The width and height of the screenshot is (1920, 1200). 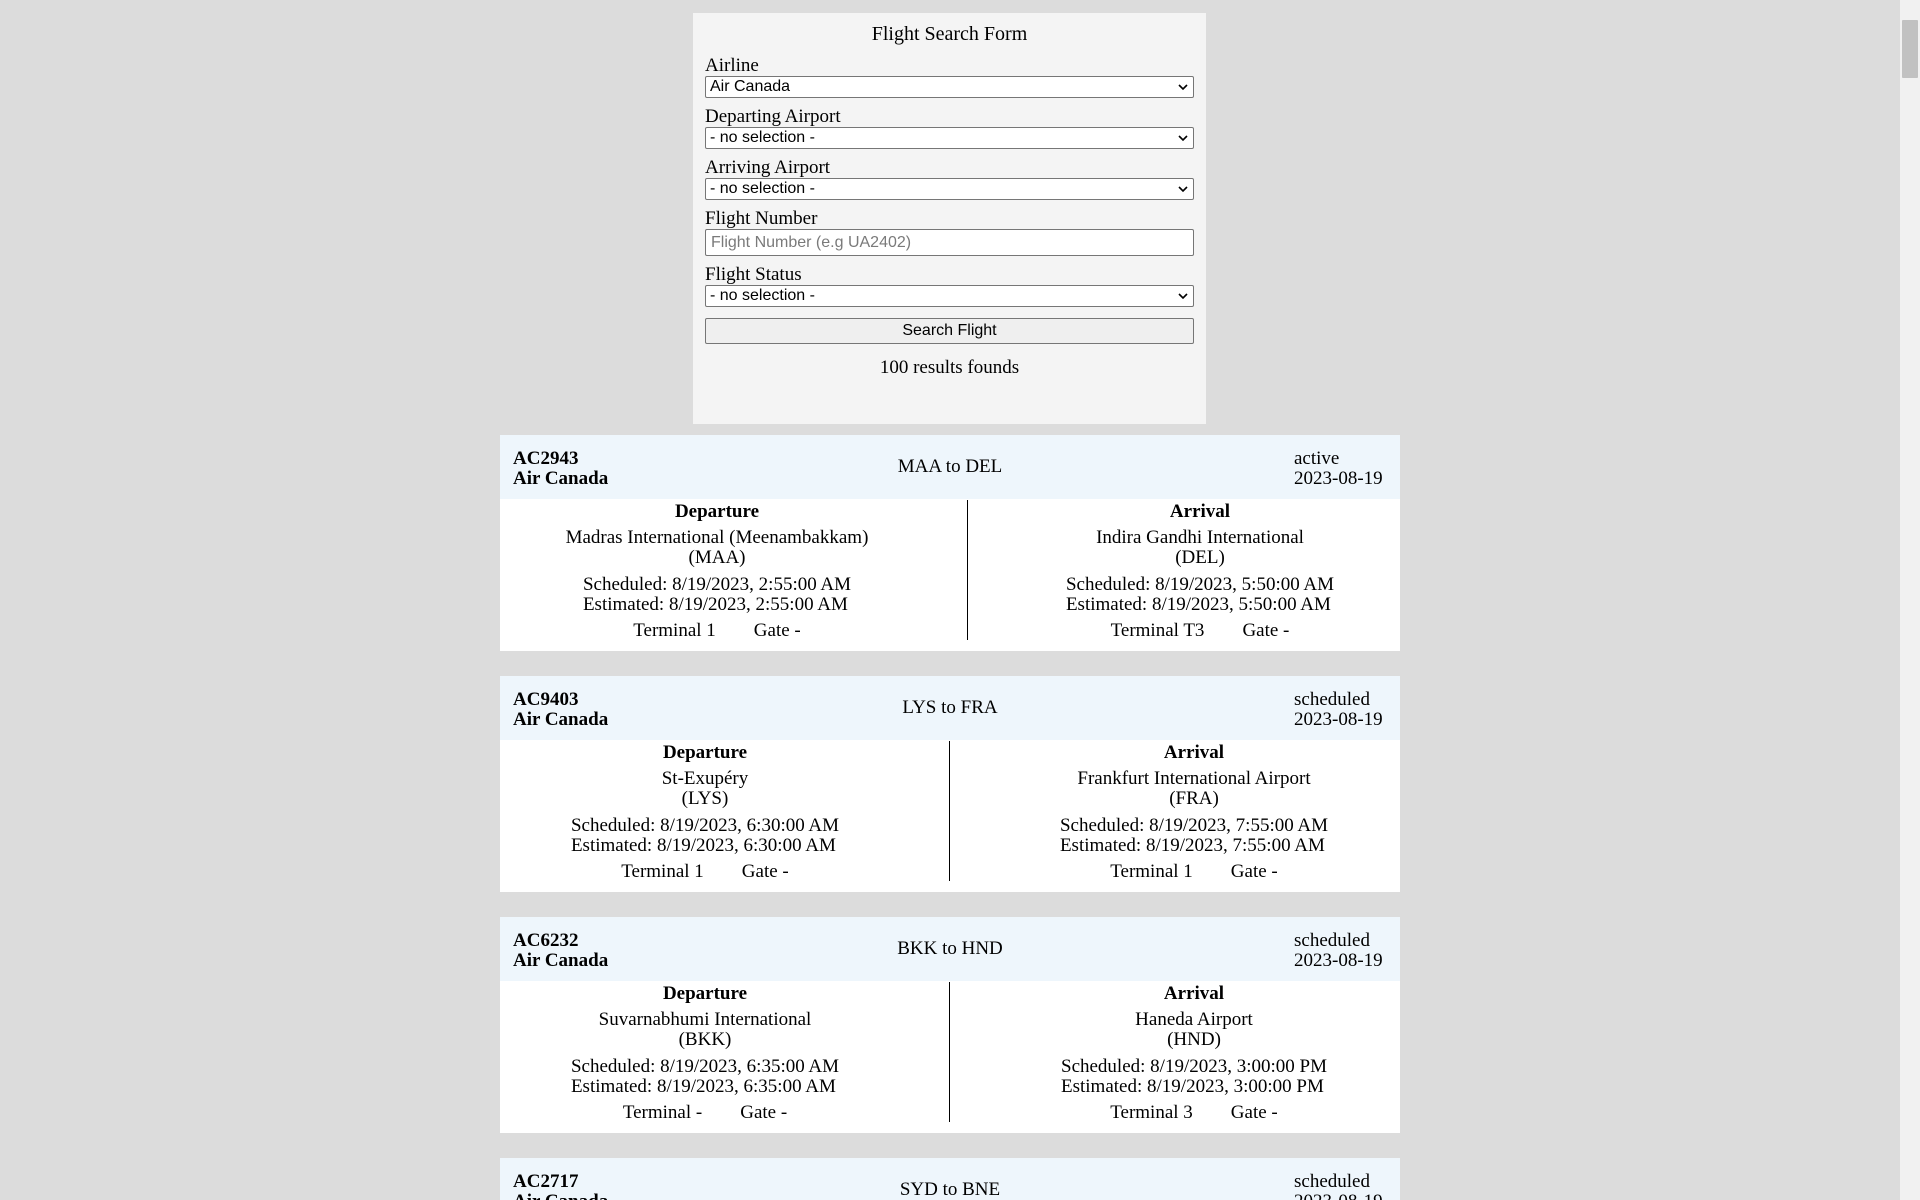 What do you see at coordinates (949, 242) in the screenshot?
I see `flight-number-input: Flight Number (e.g UA2402)` at bounding box center [949, 242].